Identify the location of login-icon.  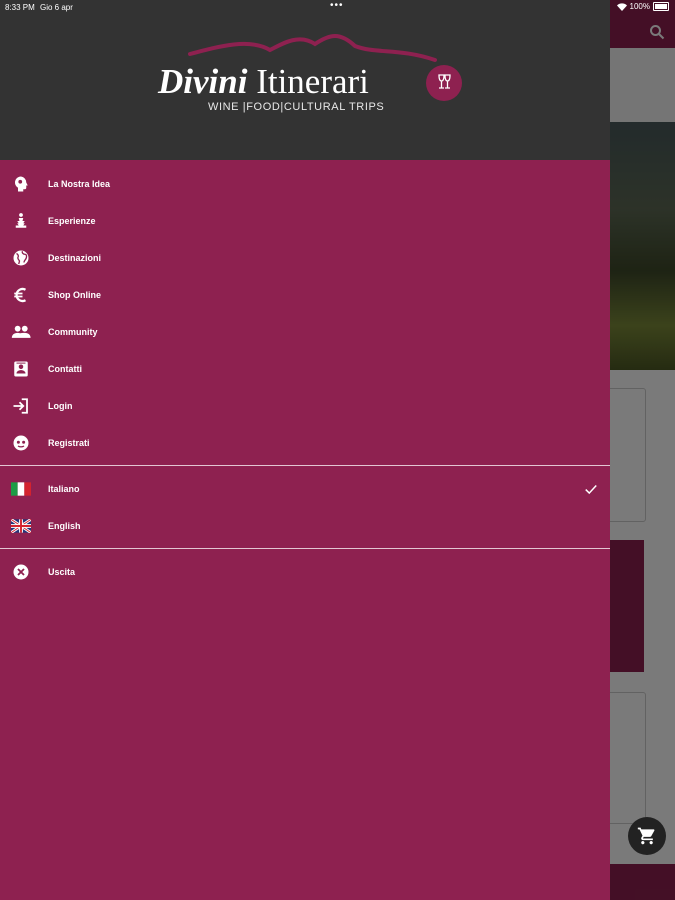
(21, 406).